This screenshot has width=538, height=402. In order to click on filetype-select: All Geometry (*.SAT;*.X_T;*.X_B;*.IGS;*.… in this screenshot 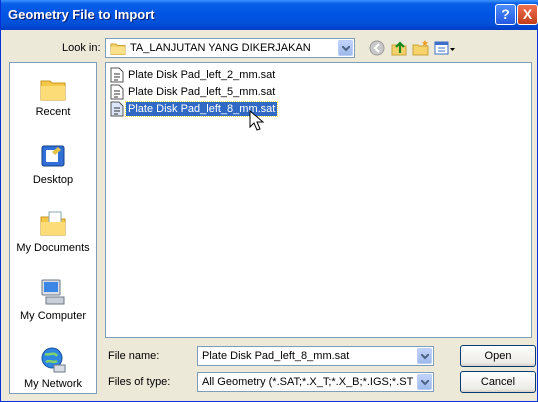, I will do `click(315, 382)`.